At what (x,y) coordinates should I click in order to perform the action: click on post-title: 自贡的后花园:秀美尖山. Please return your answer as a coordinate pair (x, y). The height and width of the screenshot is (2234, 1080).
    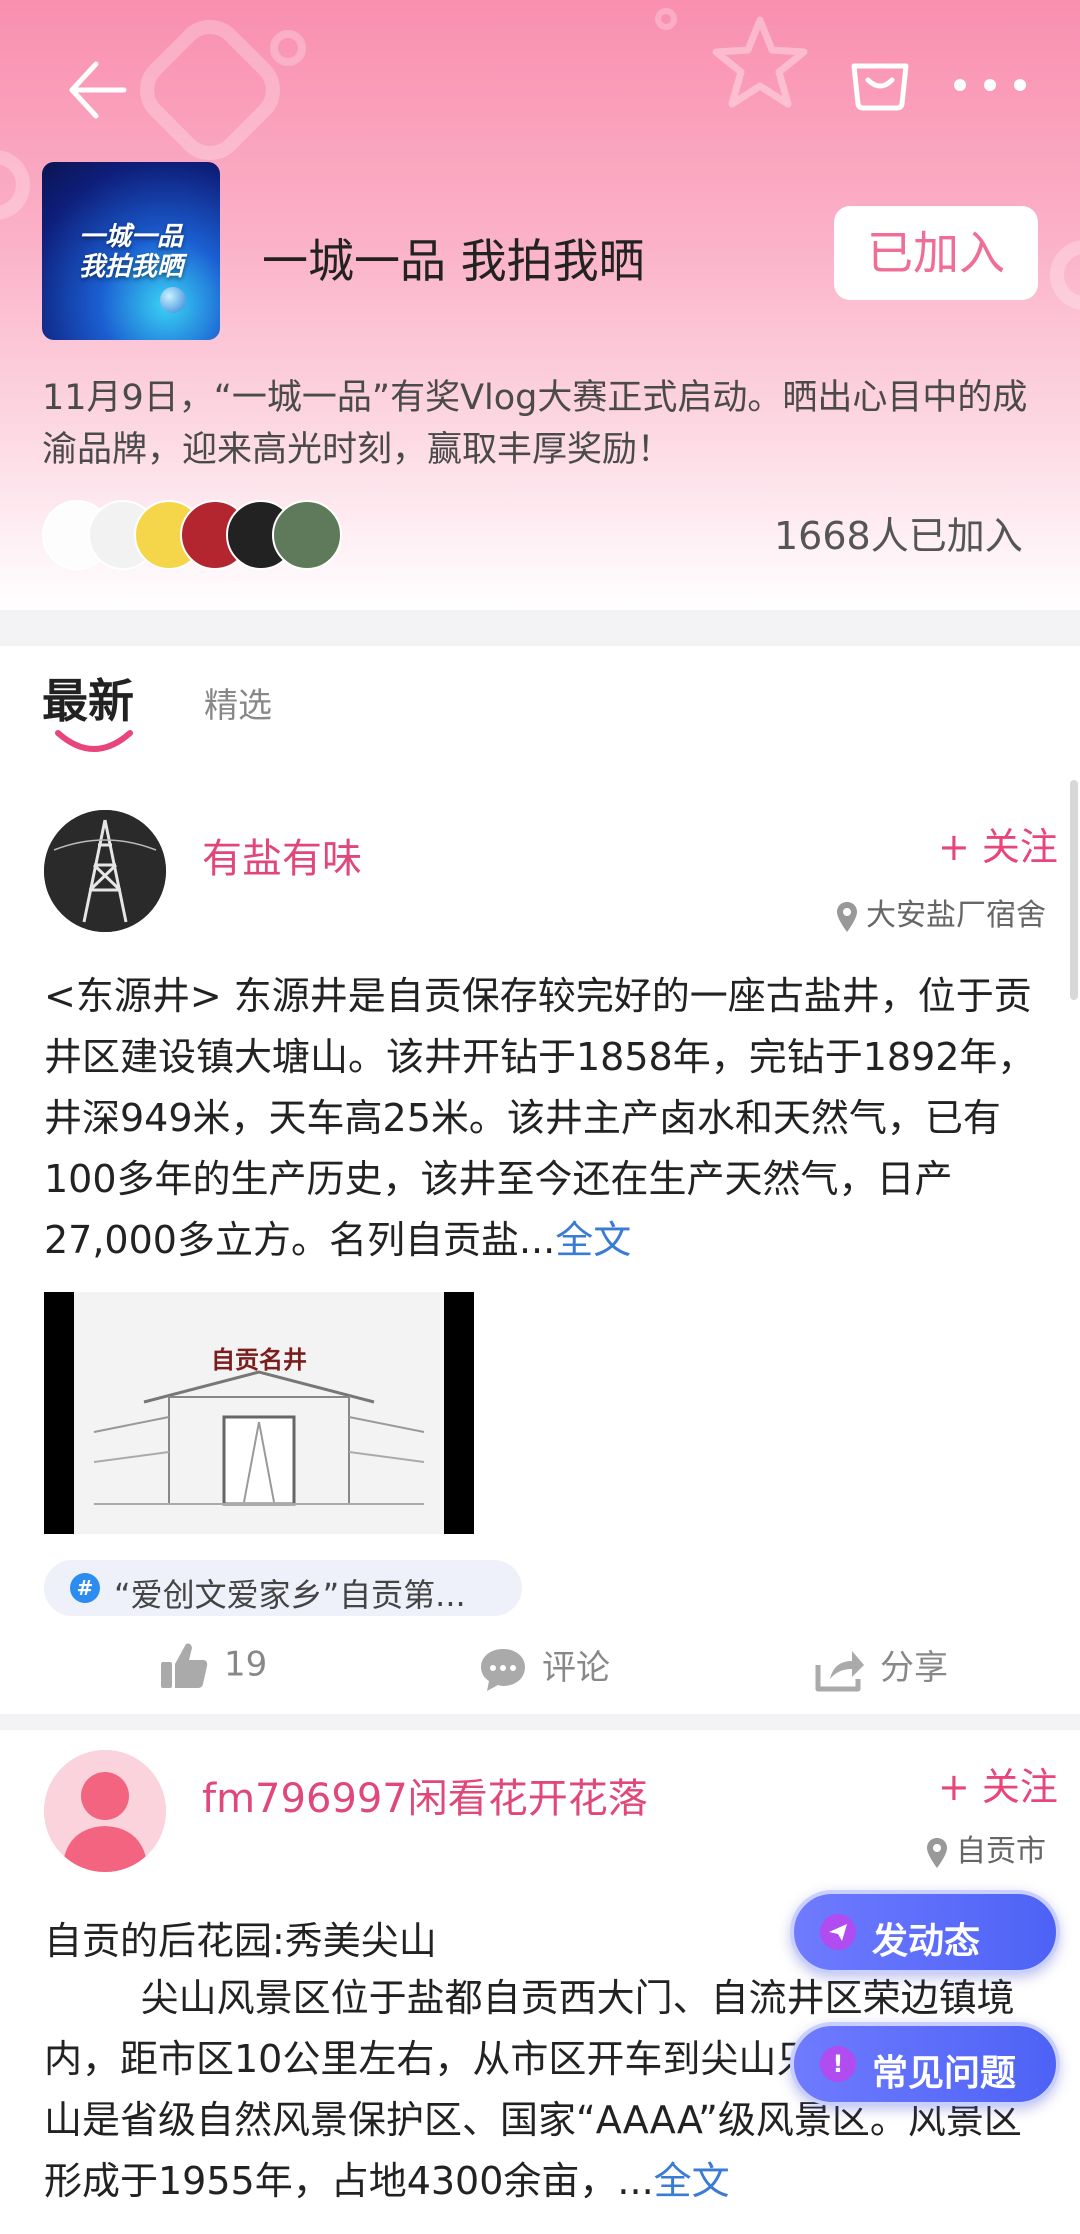
    Looking at the image, I should click on (240, 1937).